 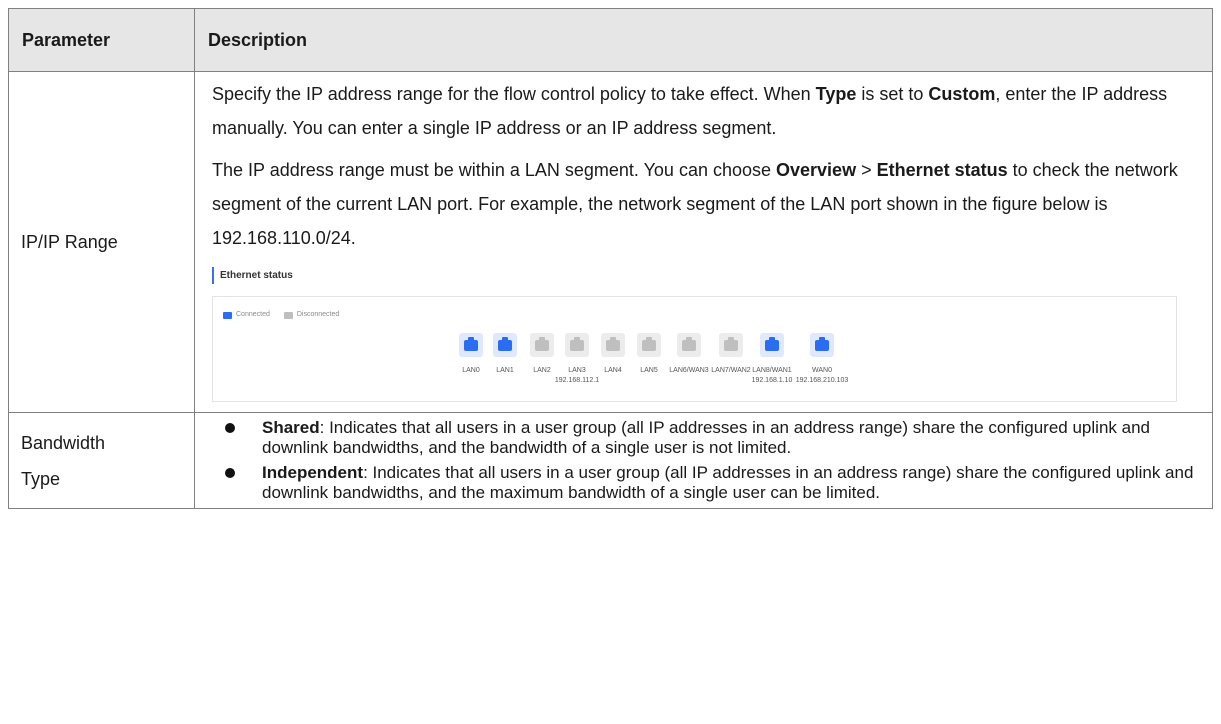 What do you see at coordinates (253, 314) in the screenshot?
I see `legend-connected-label: Connected` at bounding box center [253, 314].